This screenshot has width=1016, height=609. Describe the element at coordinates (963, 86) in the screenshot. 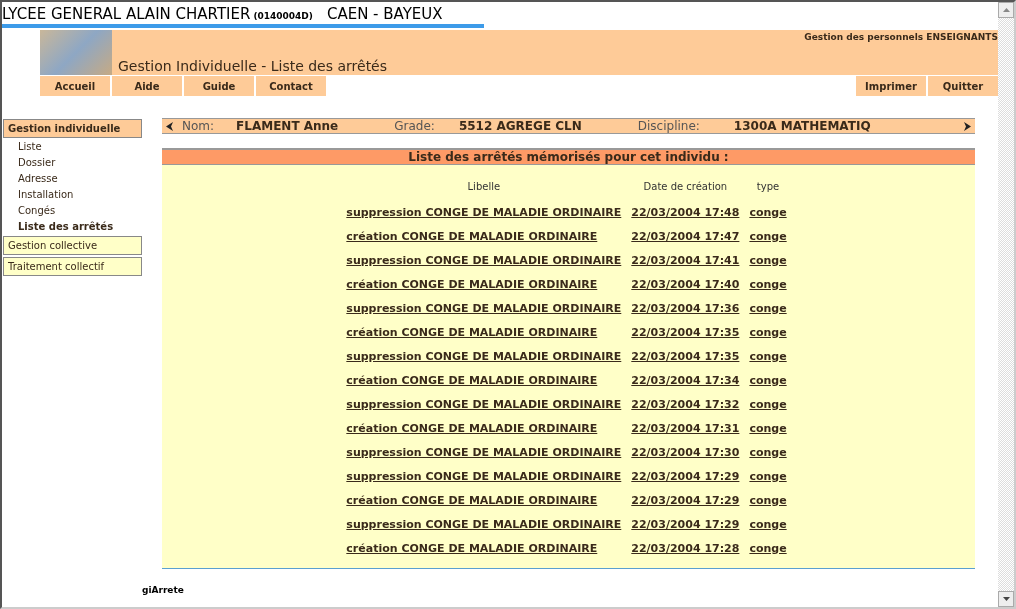

I see `nav-button: Quitter` at that location.